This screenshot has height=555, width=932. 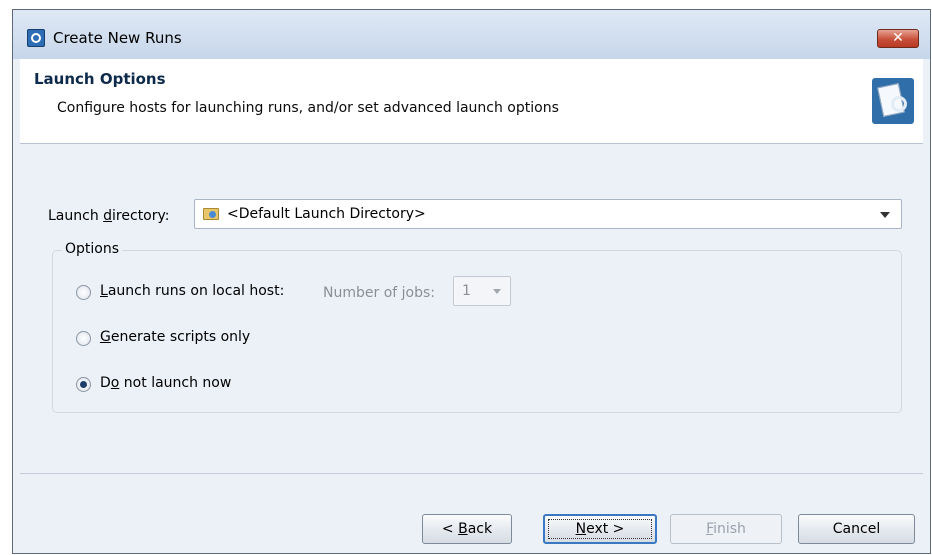 I want to click on options-legend: Options, so click(x=92, y=249).